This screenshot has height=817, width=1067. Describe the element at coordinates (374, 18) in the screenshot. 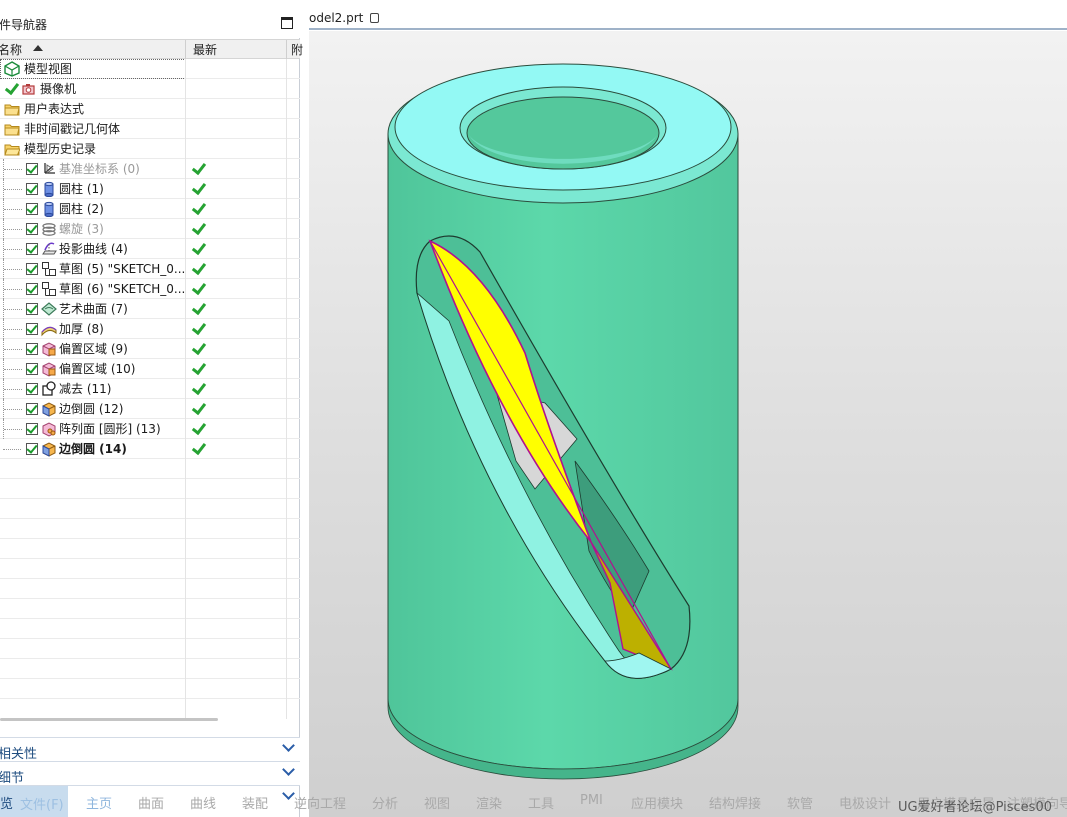

I see `document-tab-pin-icon` at that location.